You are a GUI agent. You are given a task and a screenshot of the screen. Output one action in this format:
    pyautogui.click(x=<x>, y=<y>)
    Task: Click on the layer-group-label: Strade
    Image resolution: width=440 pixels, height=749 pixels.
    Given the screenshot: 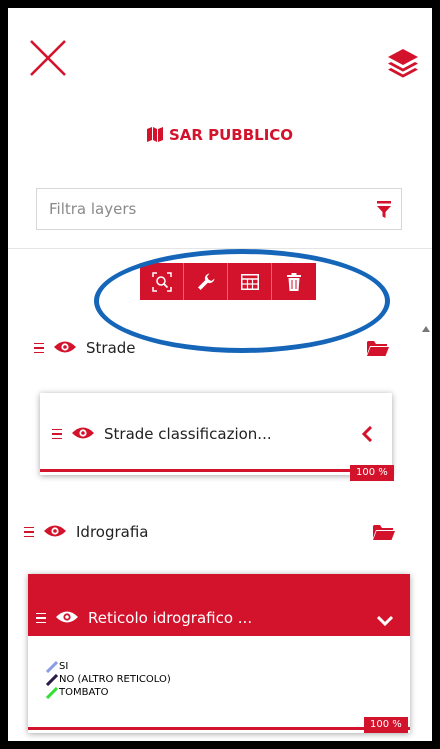 What is the action you would take?
    pyautogui.click(x=111, y=348)
    